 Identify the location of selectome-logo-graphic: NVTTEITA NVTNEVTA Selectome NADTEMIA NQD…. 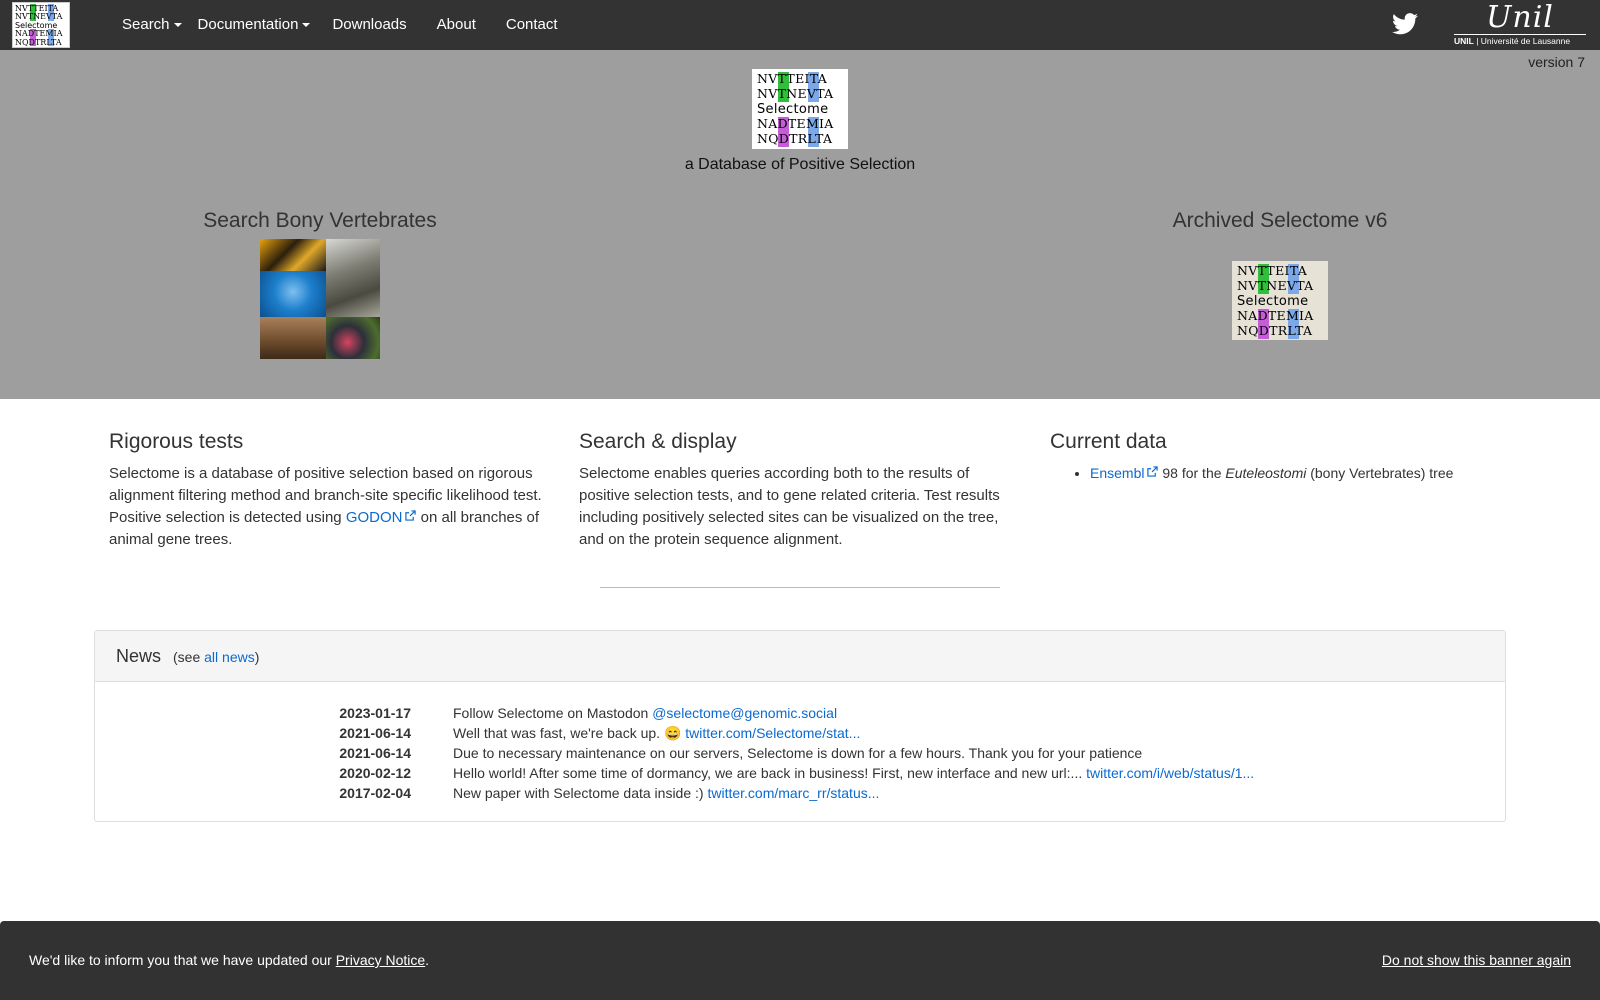
(39, 25).